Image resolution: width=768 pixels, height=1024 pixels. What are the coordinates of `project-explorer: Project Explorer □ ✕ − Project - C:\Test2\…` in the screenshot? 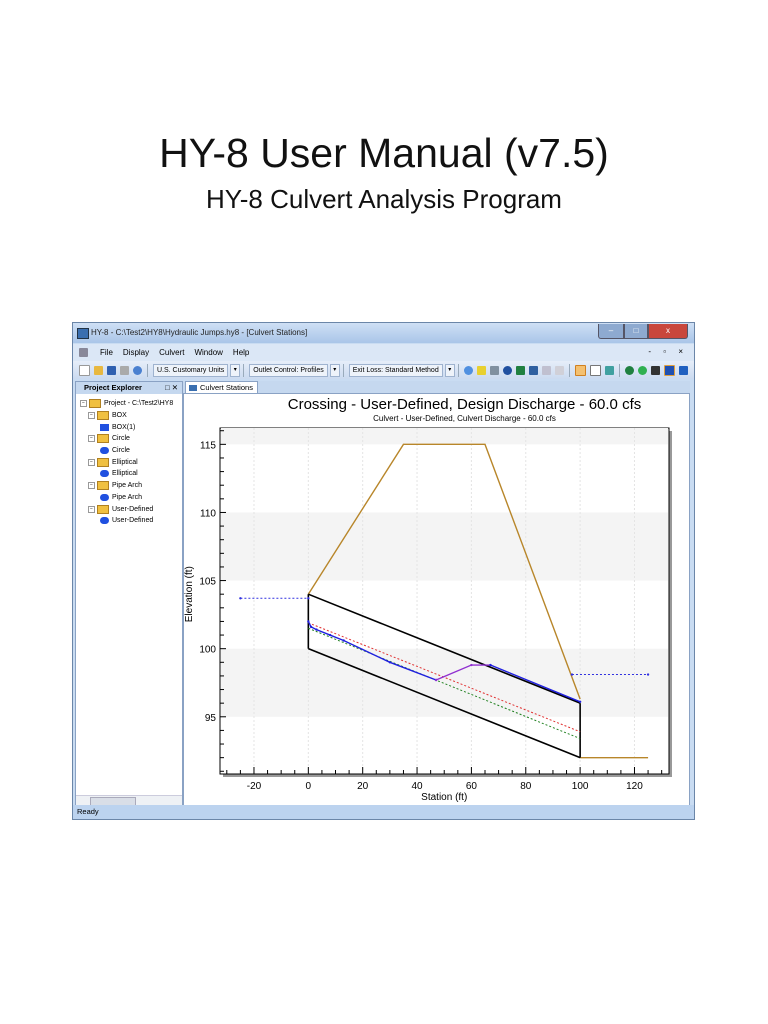 It's located at (129, 594).